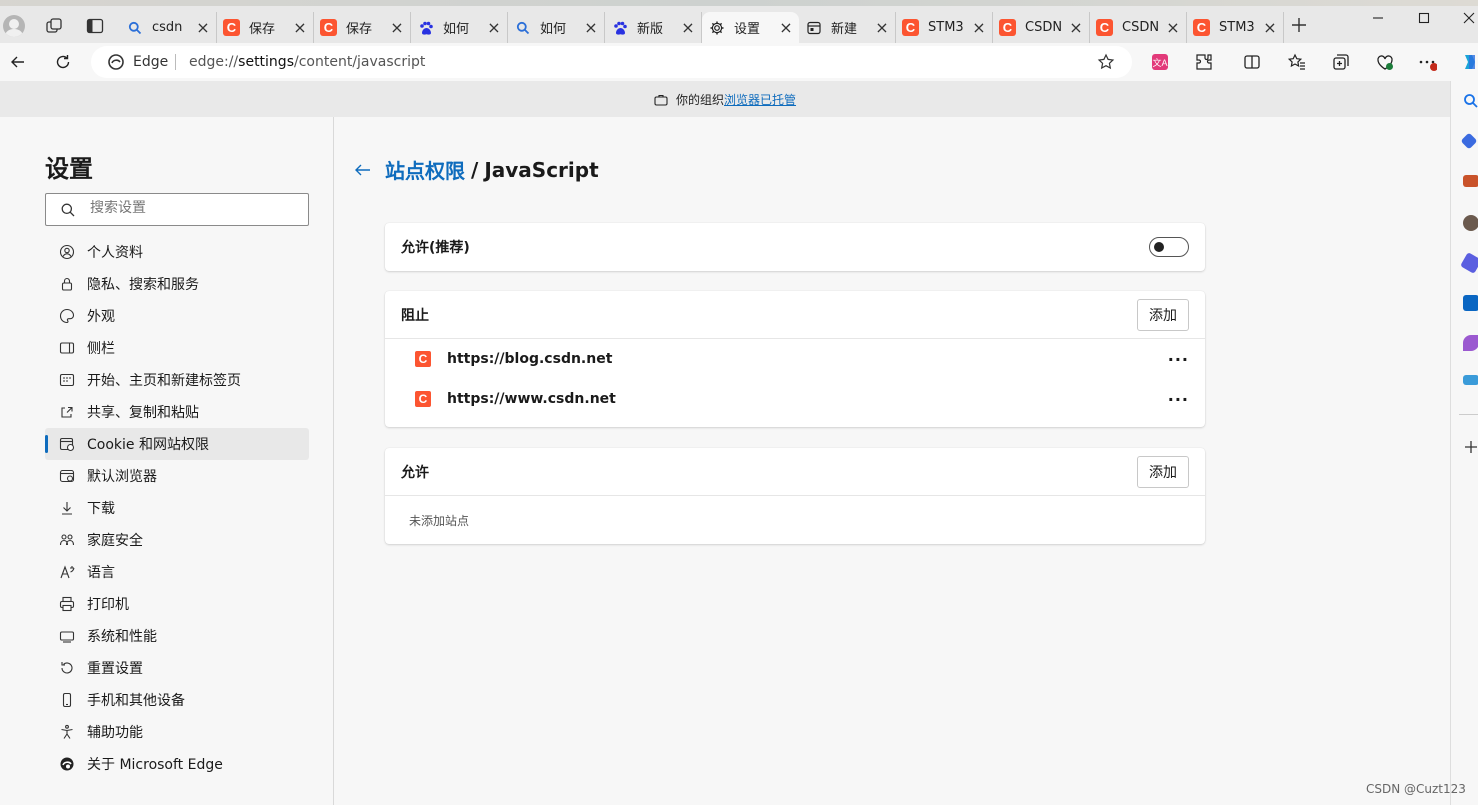 Image resolution: width=1478 pixels, height=805 pixels. Describe the element at coordinates (177, 636) in the screenshot. I see `sidebar-item: 系统和性能` at that location.